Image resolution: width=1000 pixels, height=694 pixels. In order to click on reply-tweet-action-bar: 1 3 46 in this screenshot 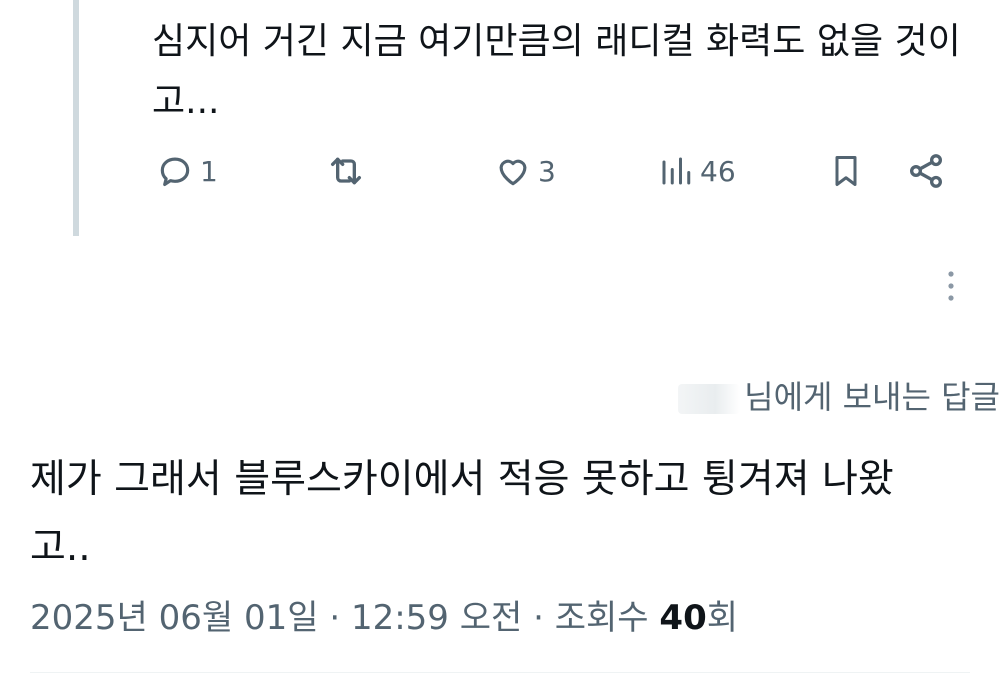, I will do `click(500, 171)`.